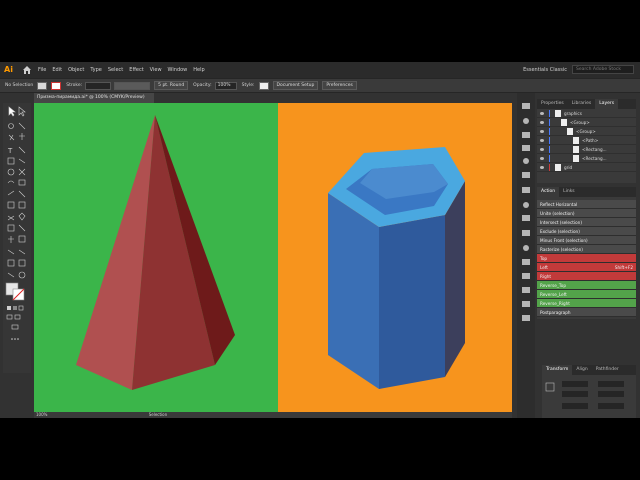  I want to click on navigator-icon, so click(526, 318).